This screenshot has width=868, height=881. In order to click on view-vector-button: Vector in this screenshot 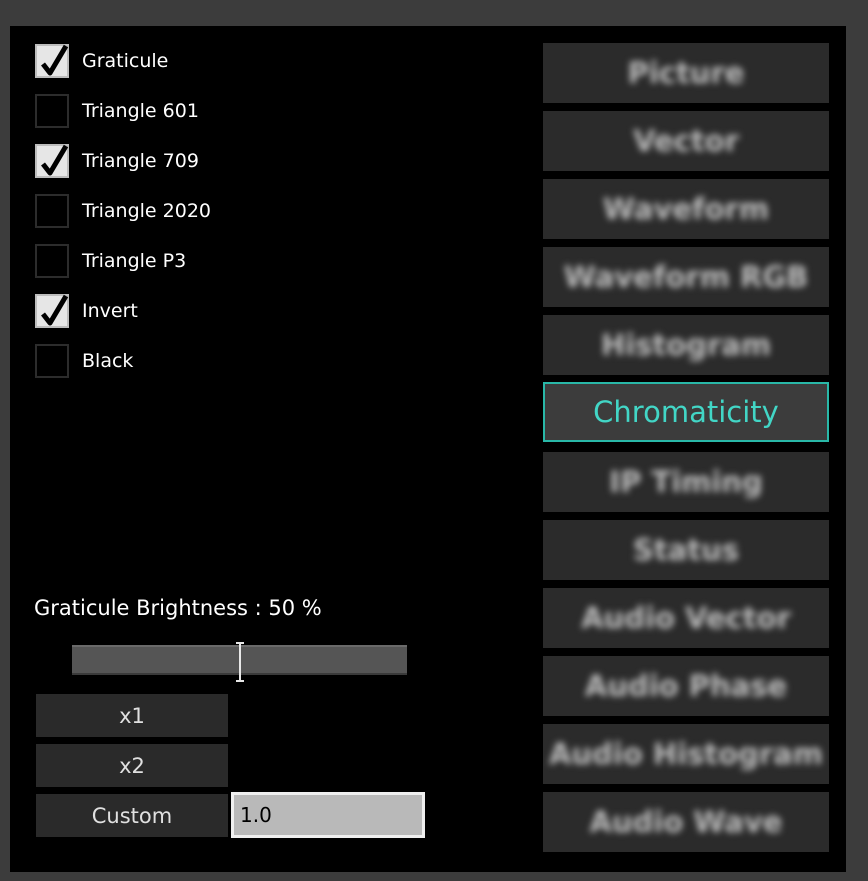, I will do `click(686, 141)`.